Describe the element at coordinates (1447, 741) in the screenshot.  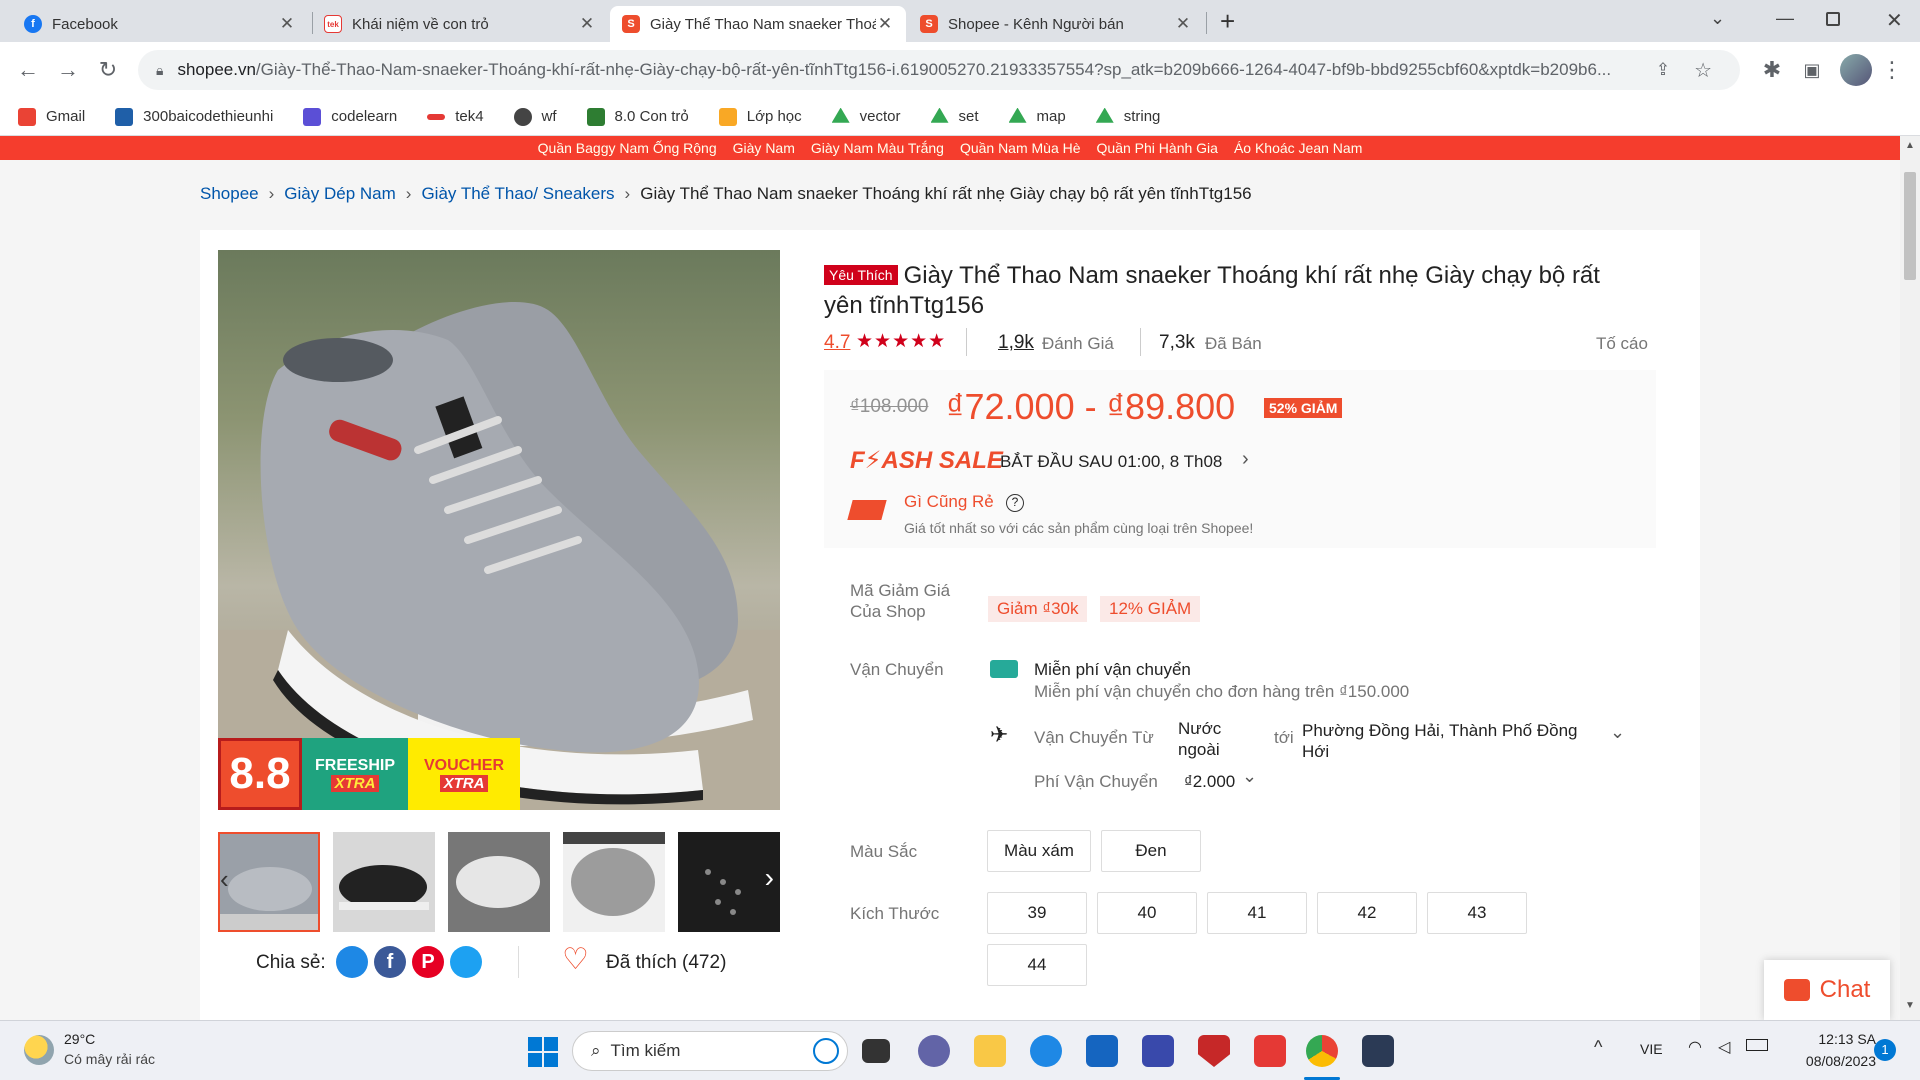
I see `ship-to-value: Phường Đồng Hải, Thành Phố Đồng Hới` at that location.